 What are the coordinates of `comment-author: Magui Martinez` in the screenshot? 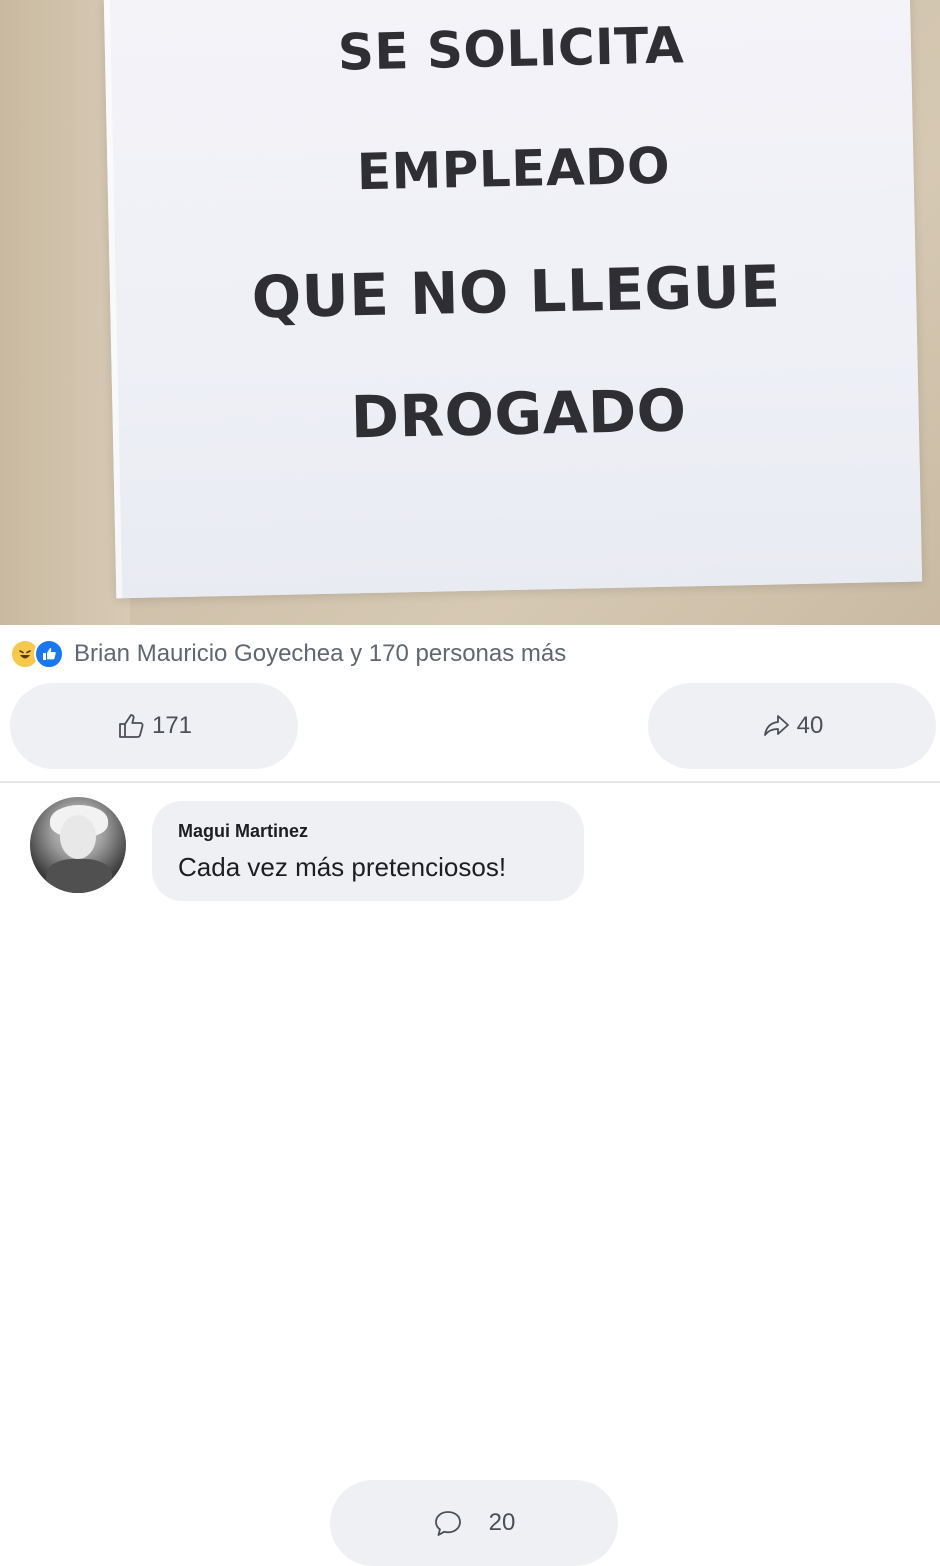 It's located at (368, 831).